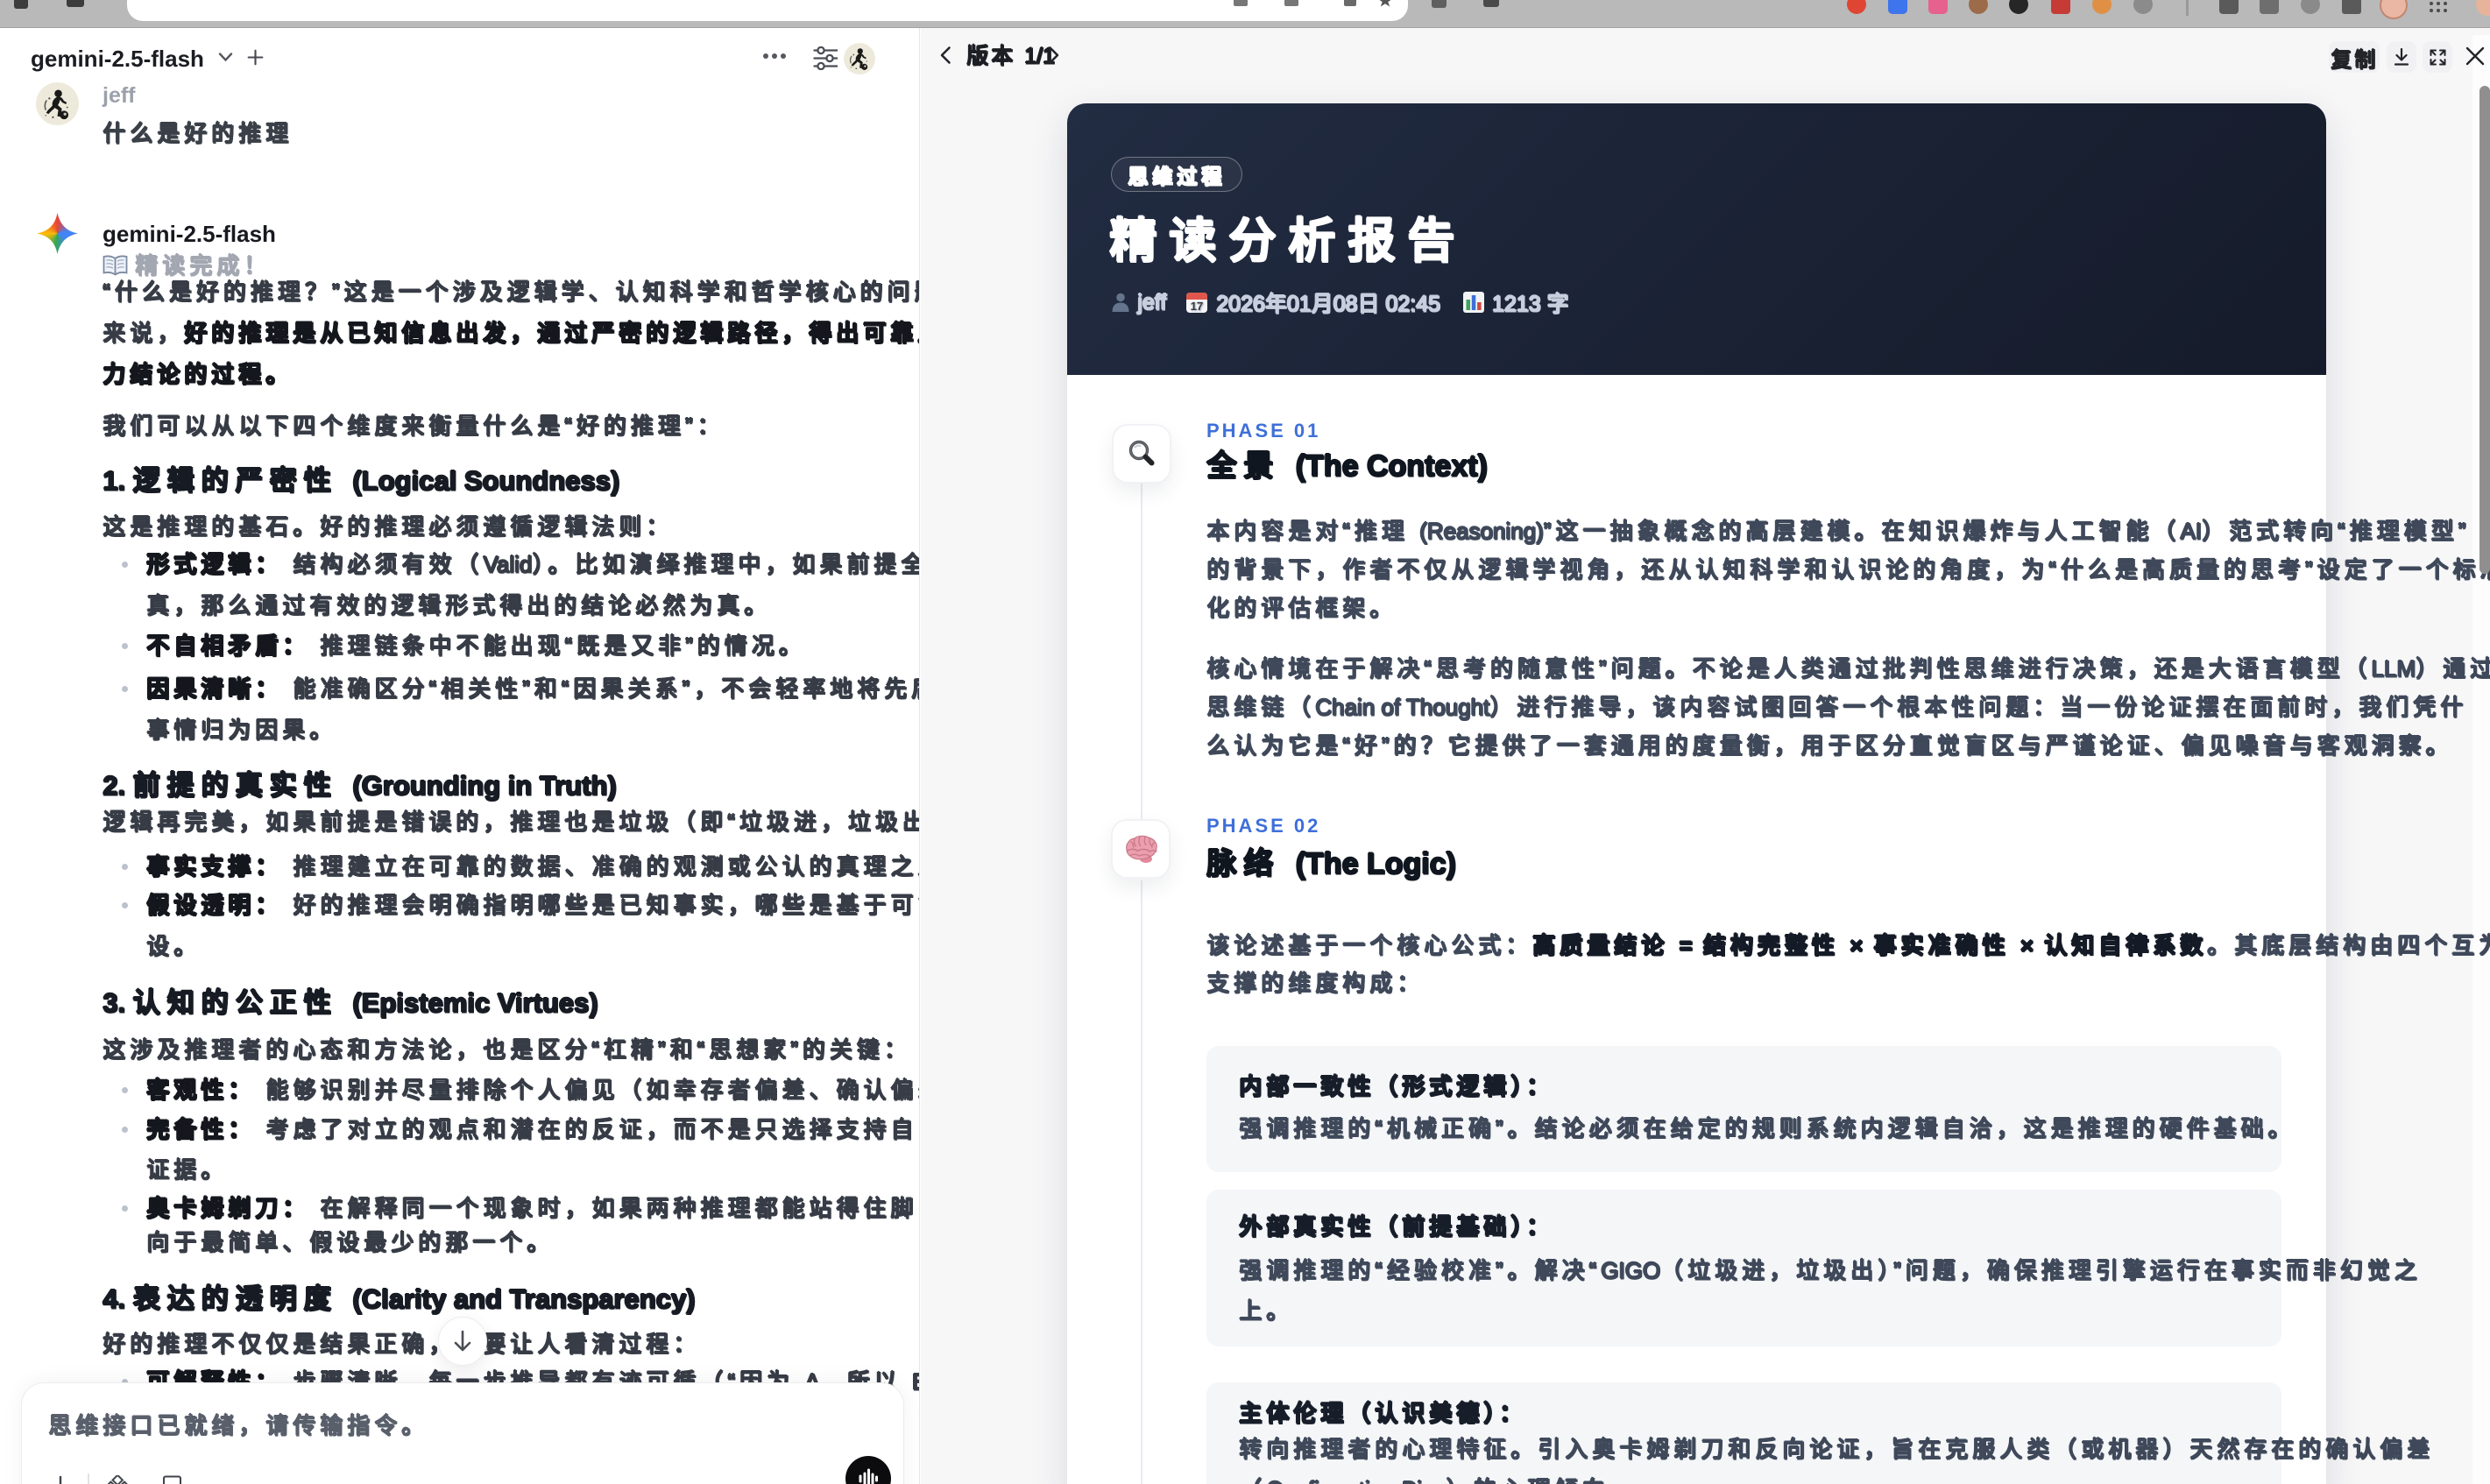 The image size is (2490, 1484). I want to click on svg-text: 17, so click(1197, 306).